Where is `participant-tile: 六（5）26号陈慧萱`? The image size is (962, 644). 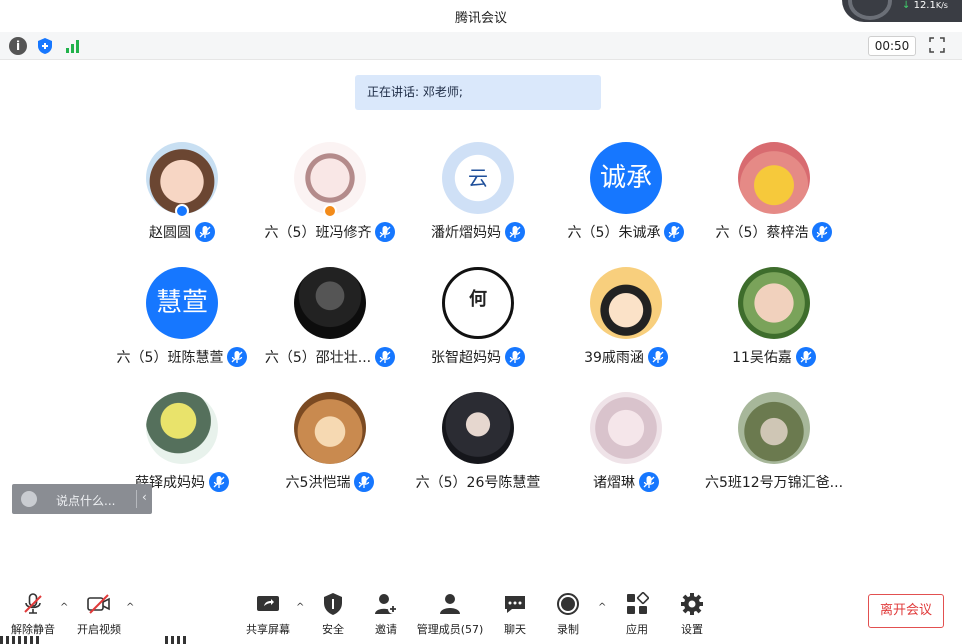
participant-tile: 六（5）26号陈慧萱 is located at coordinates (478, 447).